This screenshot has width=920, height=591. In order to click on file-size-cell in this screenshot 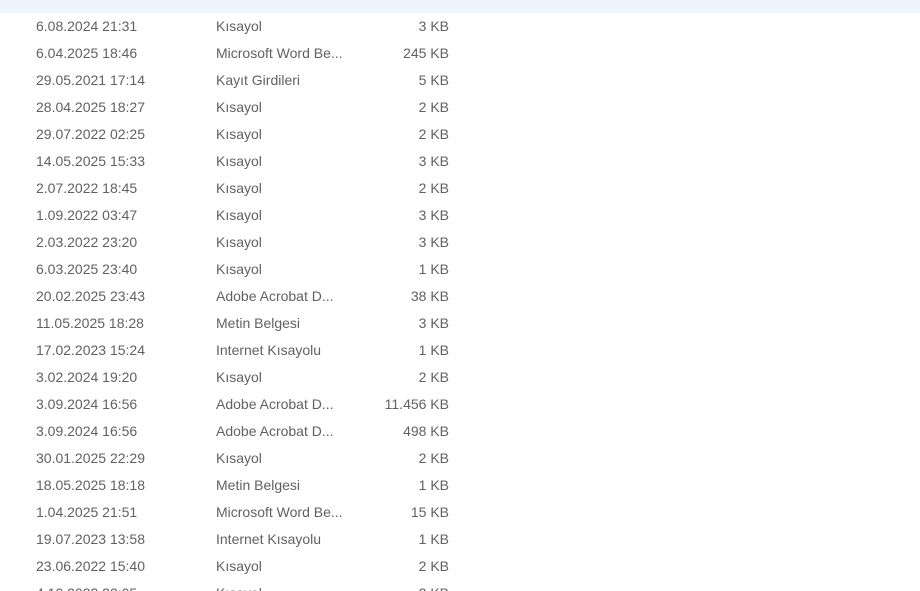, I will do `click(404, 6)`.